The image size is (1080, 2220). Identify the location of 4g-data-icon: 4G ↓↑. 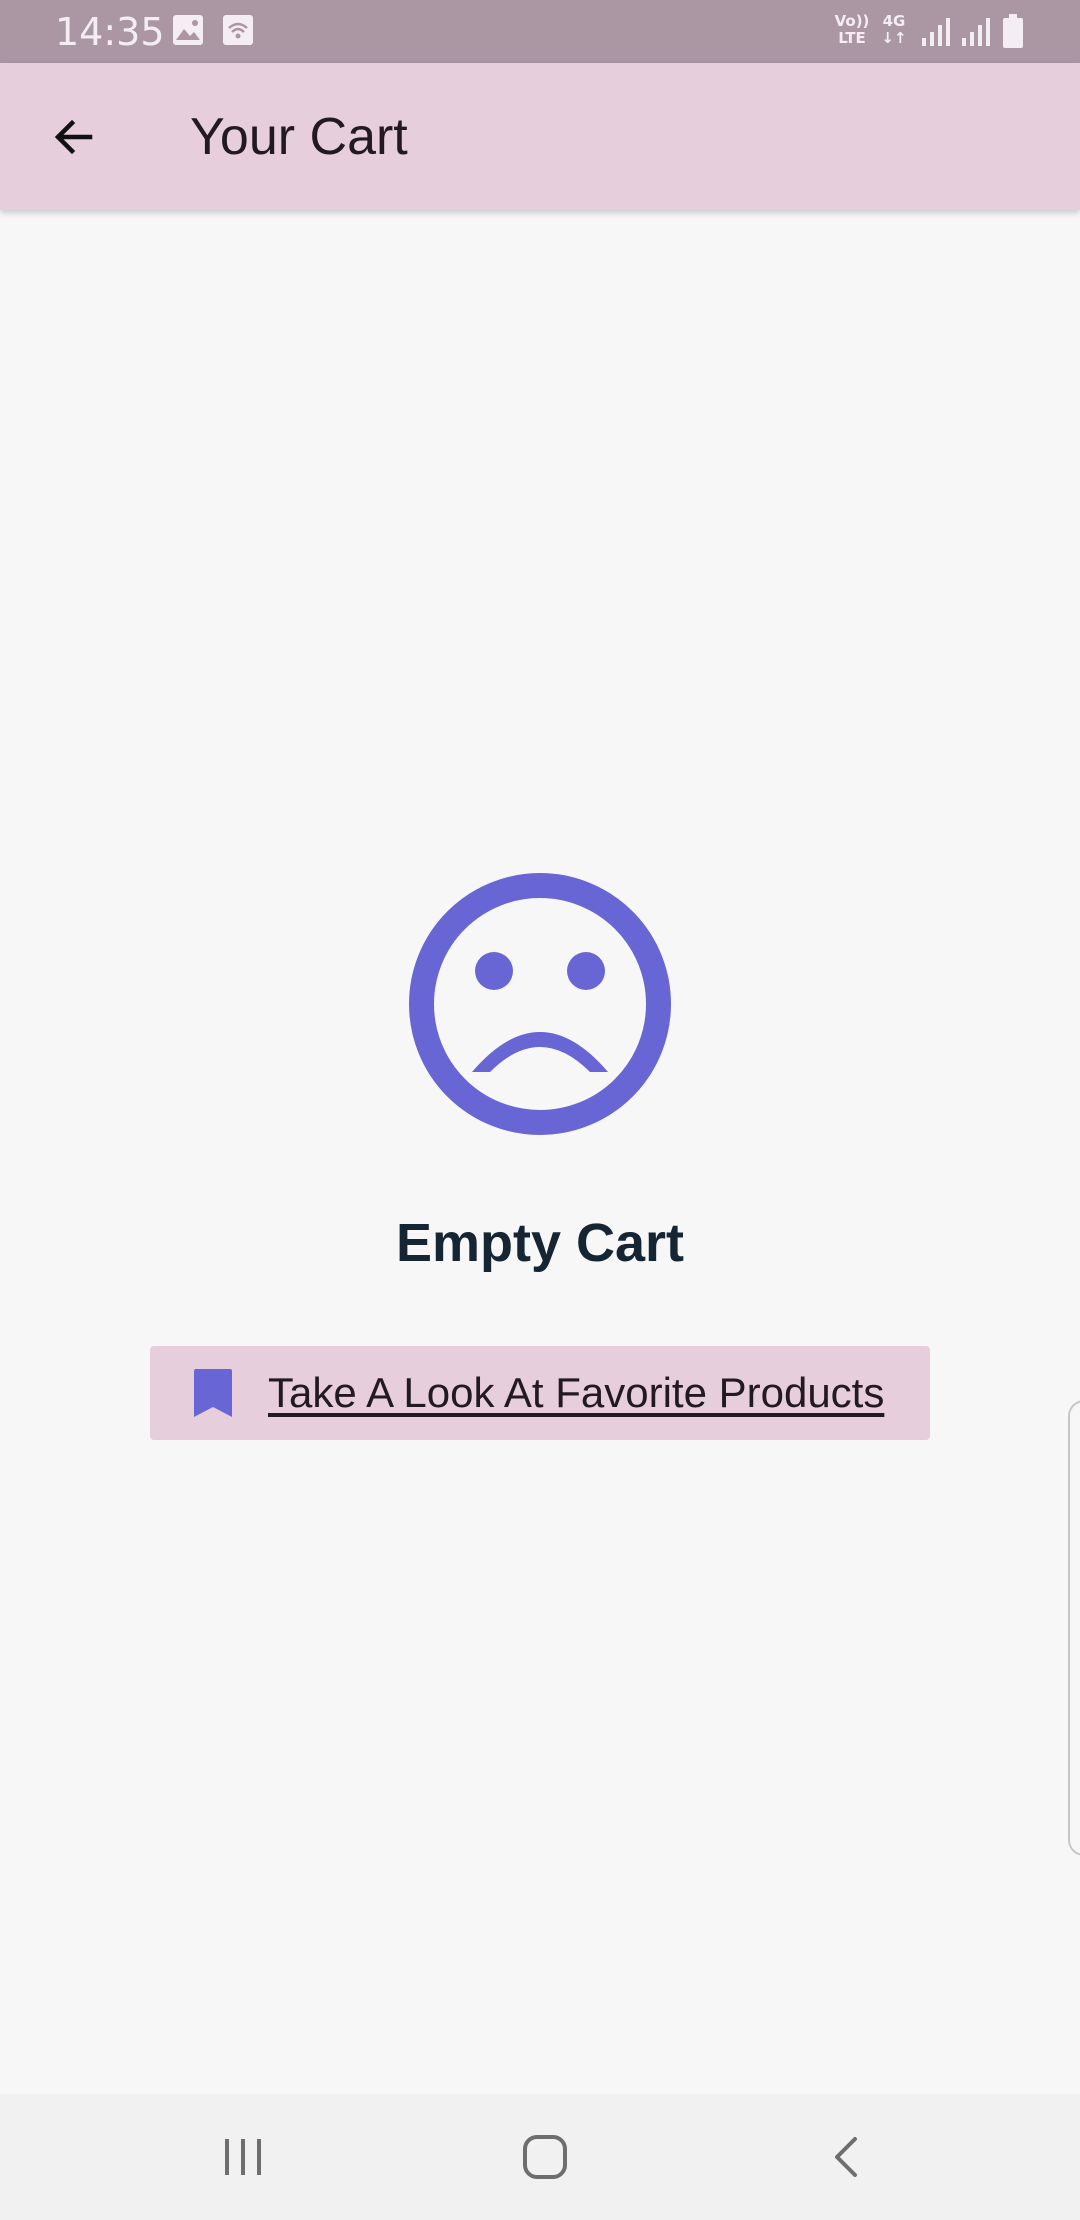
(894, 30).